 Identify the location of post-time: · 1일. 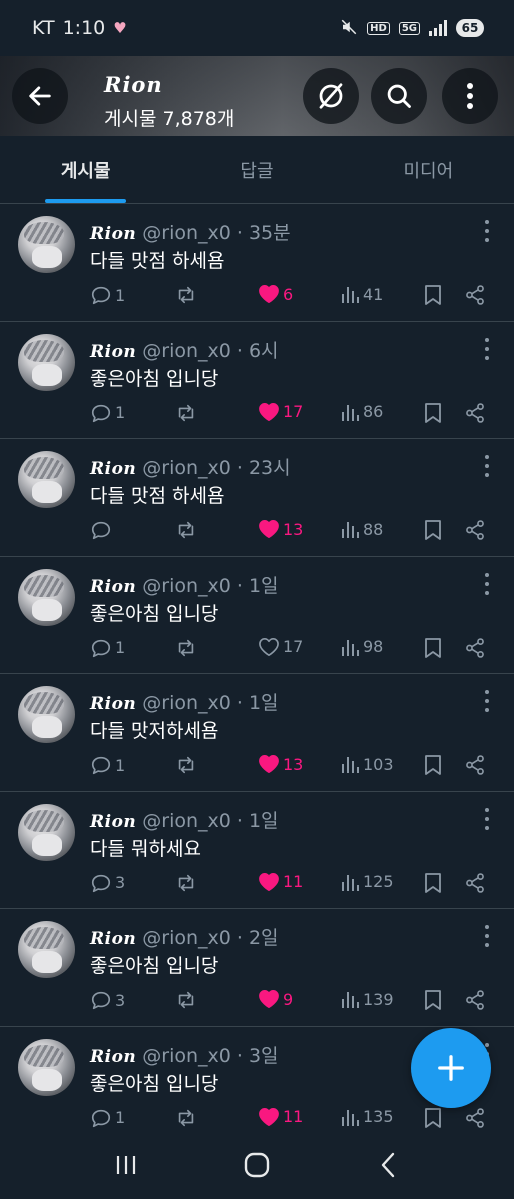
(257, 703).